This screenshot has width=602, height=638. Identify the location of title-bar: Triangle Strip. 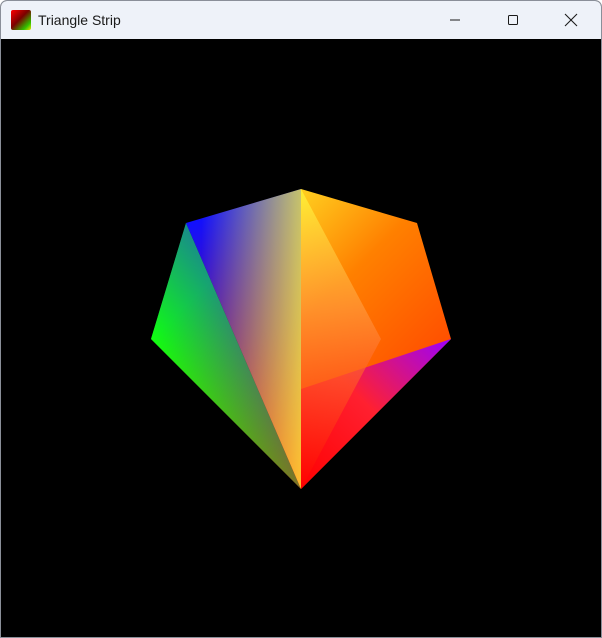
(301, 20).